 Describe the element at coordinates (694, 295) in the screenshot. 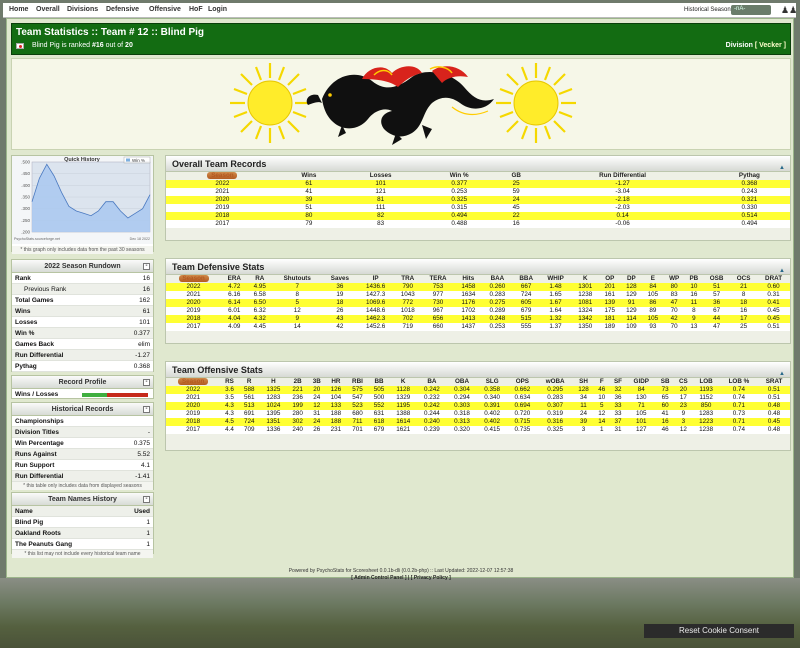

I see `table-cell: 16` at that location.